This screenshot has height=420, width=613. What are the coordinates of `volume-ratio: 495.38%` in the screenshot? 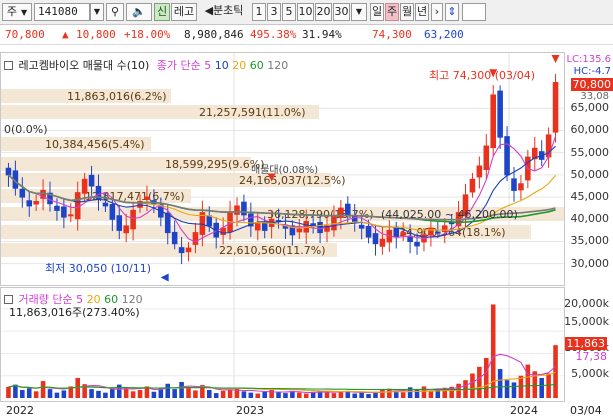 It's located at (273, 34).